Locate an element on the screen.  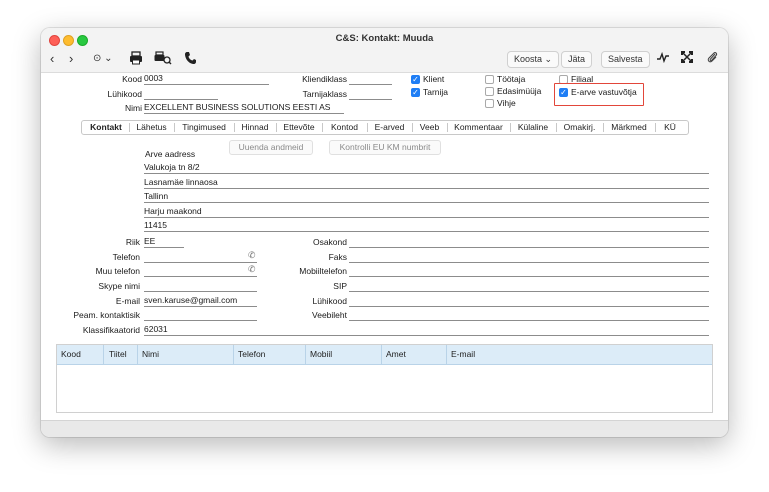
skype-field is located at coordinates (200, 286).